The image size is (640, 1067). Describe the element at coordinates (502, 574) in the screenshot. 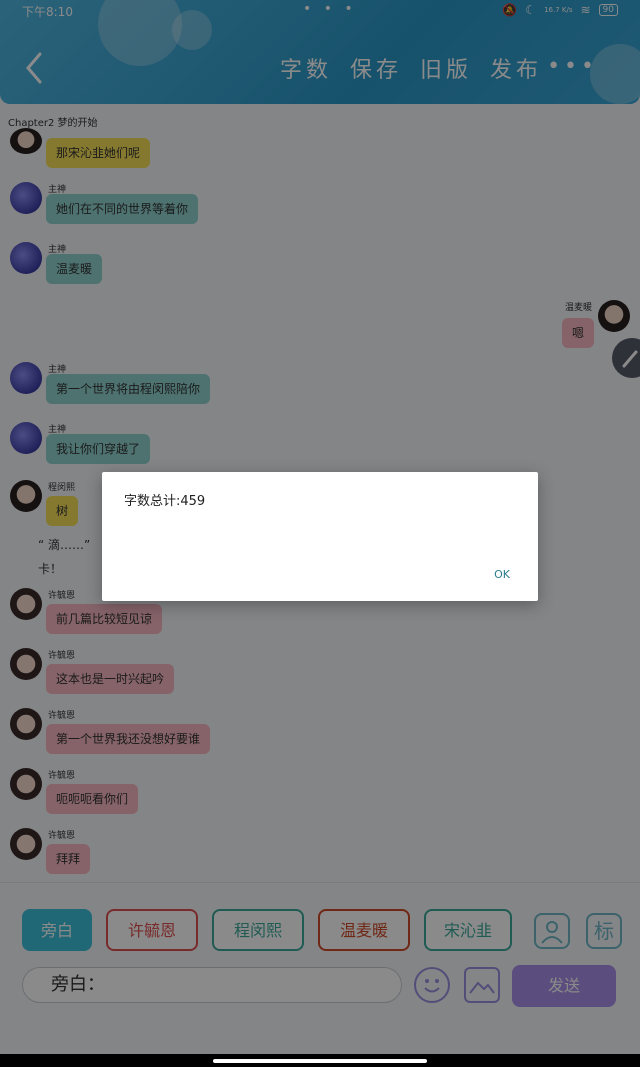

I see `ok-button: OK` at that location.